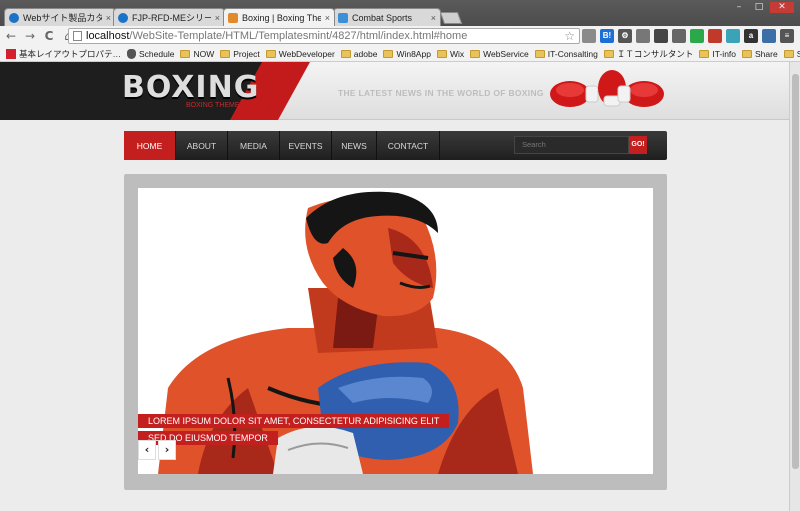 The width and height of the screenshot is (800, 511). What do you see at coordinates (382, 17) in the screenshot?
I see `tab-title: Combat Sports` at bounding box center [382, 17].